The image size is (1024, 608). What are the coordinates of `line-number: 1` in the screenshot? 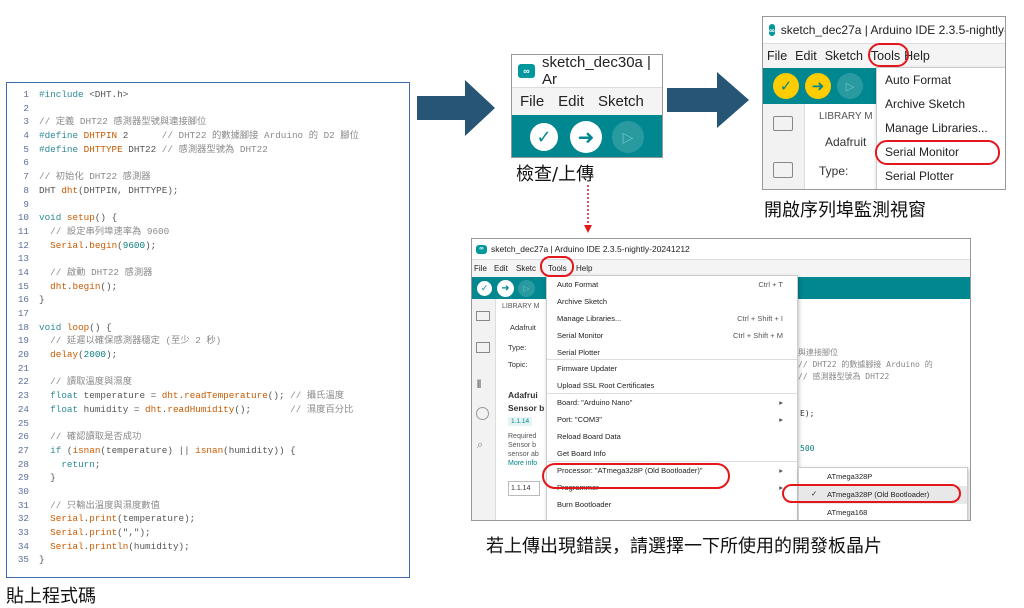 It's located at (26, 94).